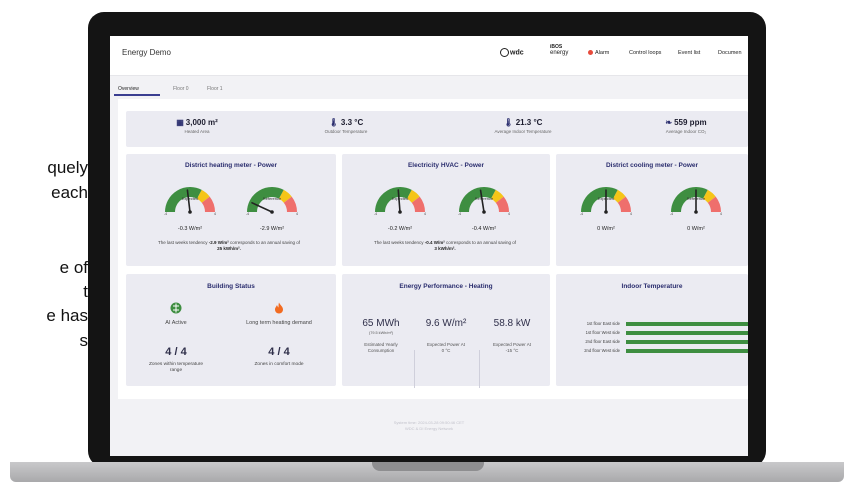 The image size is (844, 484). What do you see at coordinates (669, 122) in the screenshot?
I see `leaf-icon: ❧` at bounding box center [669, 122].